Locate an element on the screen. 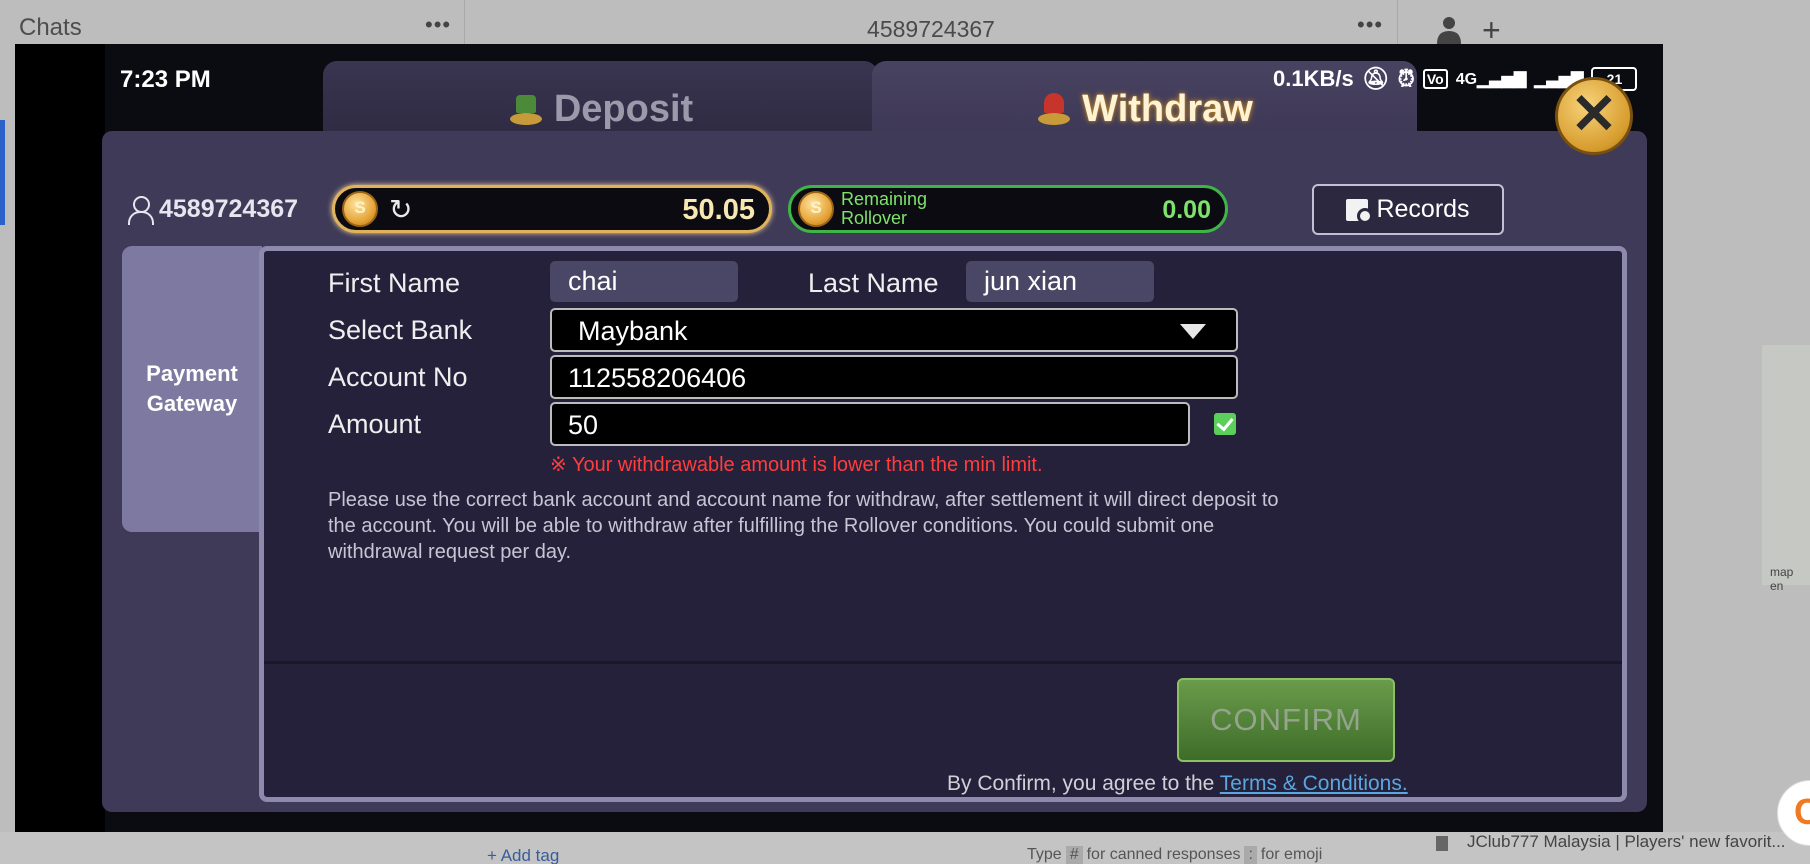 The height and width of the screenshot is (864, 1810). records-icon is located at coordinates (1360, 211).